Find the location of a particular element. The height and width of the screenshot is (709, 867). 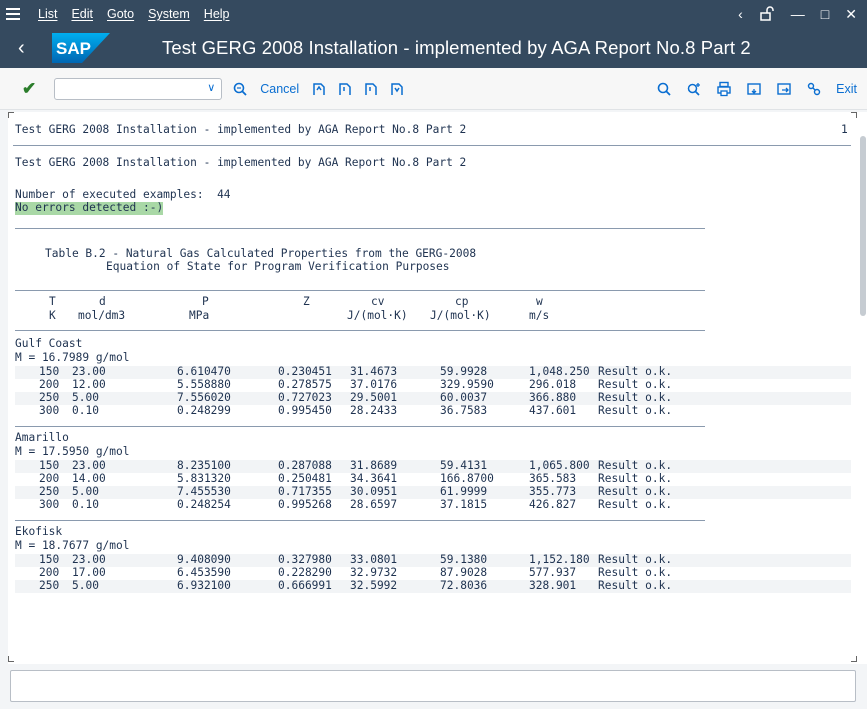

table-cell: 366.880 is located at coordinates (553, 397).